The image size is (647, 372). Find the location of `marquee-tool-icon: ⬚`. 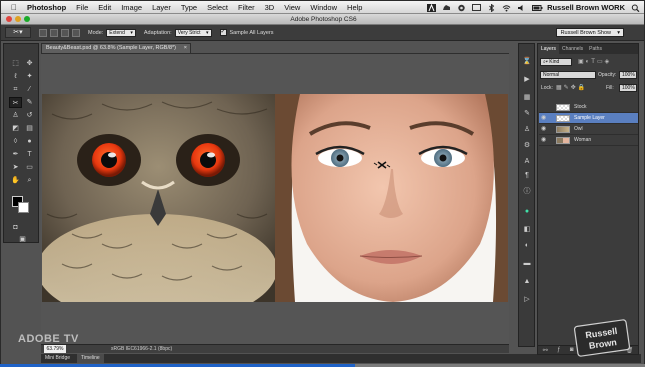

marquee-tool-icon: ⬚ is located at coordinates (15, 63).